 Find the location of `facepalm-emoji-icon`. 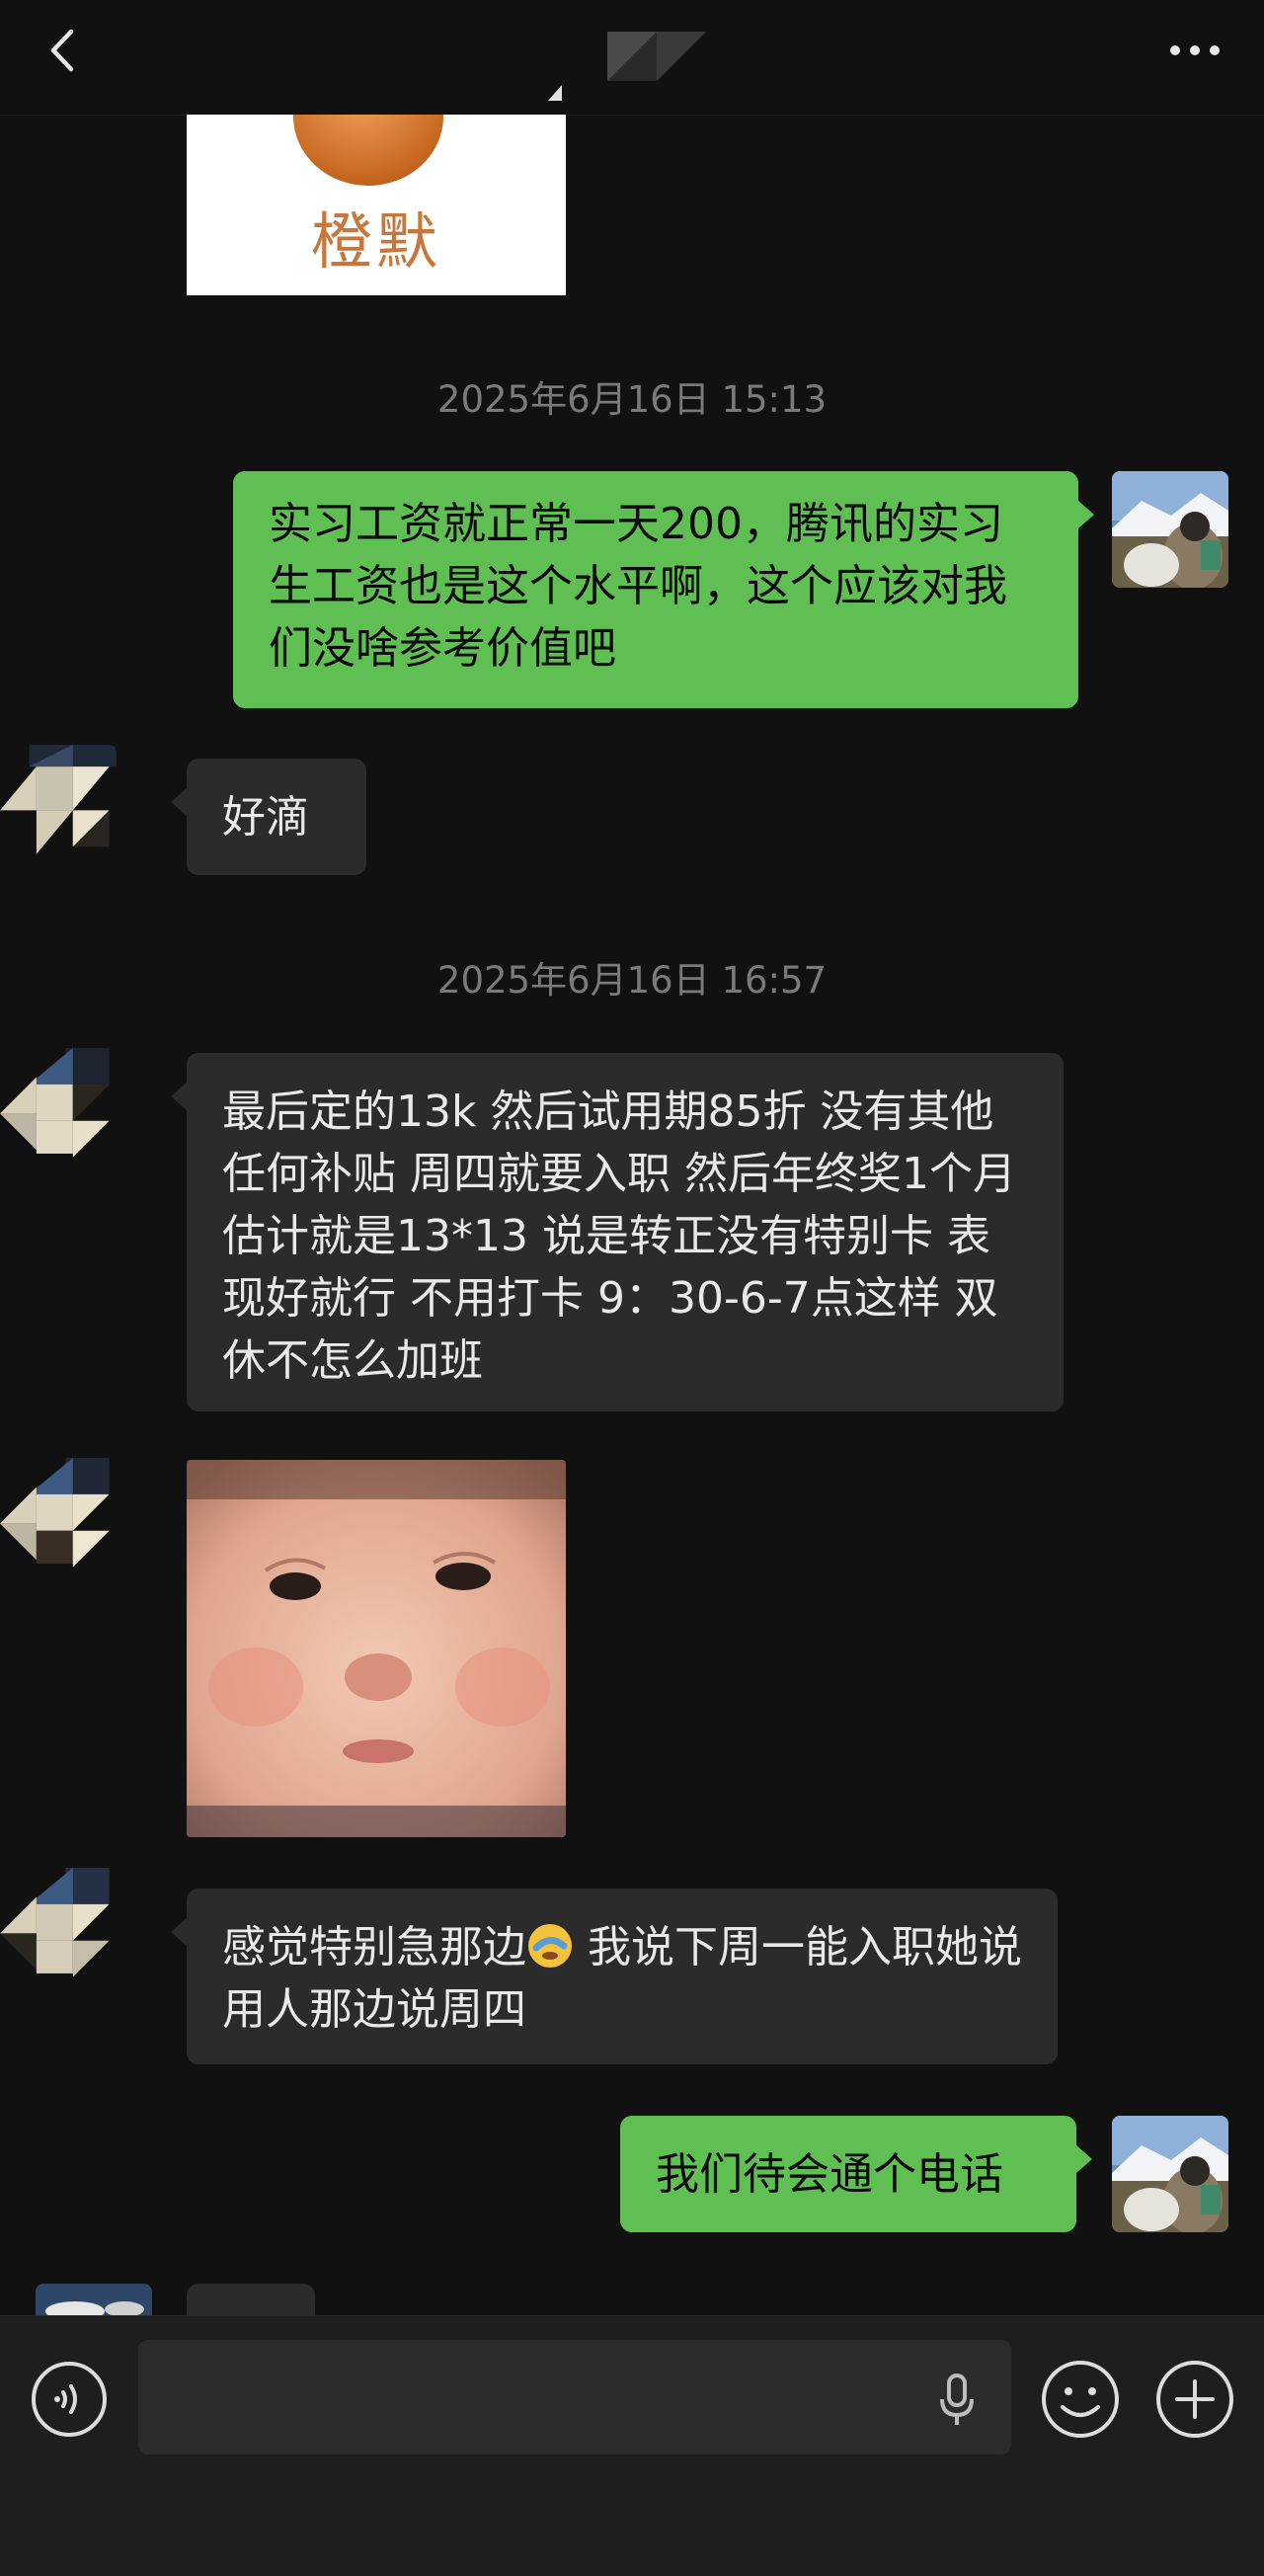

facepalm-emoji-icon is located at coordinates (550, 1946).